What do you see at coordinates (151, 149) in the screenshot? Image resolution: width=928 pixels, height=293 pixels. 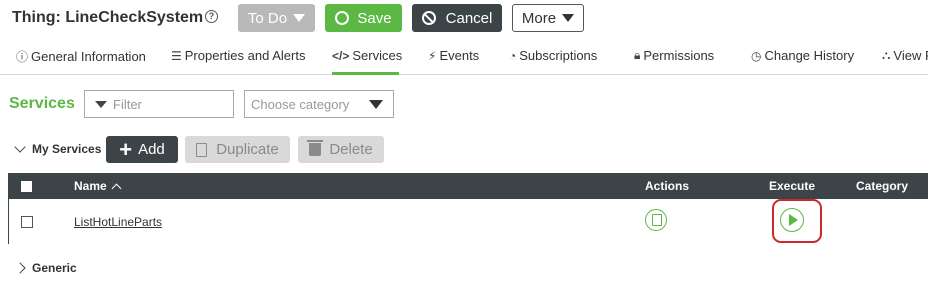 I see `add-label: Add` at bounding box center [151, 149].